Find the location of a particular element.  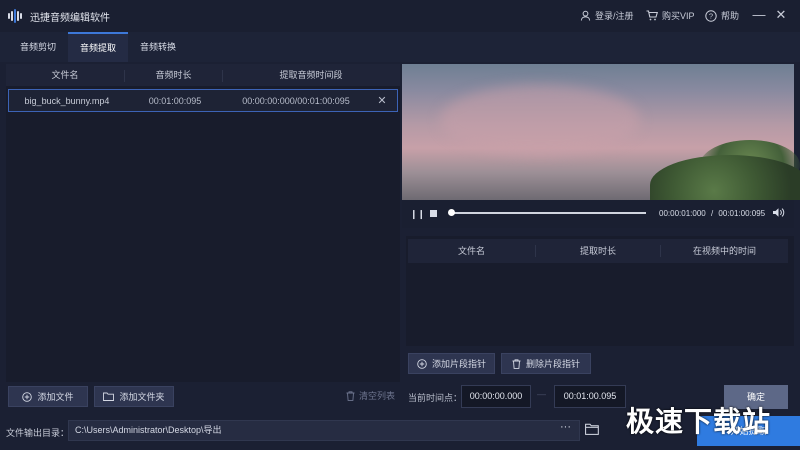

buy-vip-link: 购买VIP is located at coordinates (670, 15).